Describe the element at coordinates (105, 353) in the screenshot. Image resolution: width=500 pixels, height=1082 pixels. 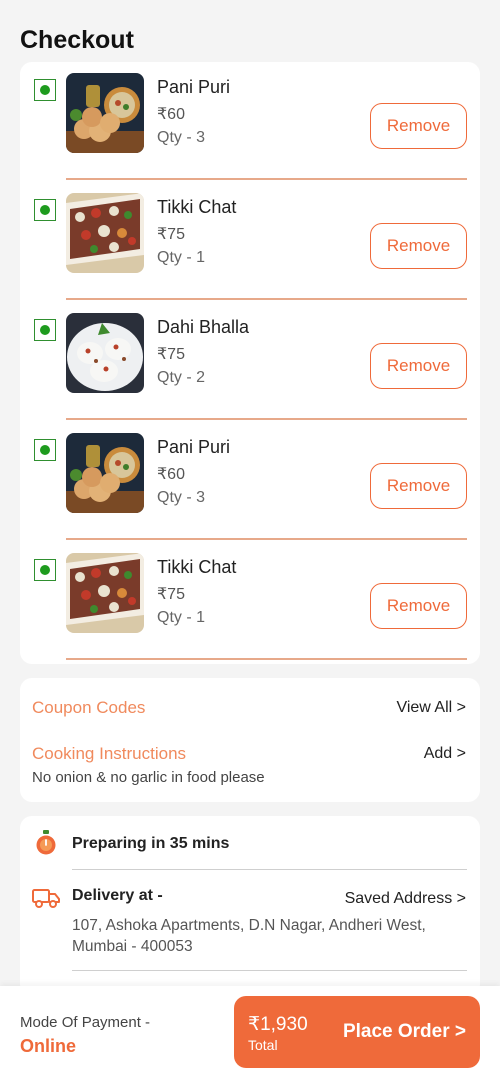
I see `food-image-dahi-bhalla` at that location.